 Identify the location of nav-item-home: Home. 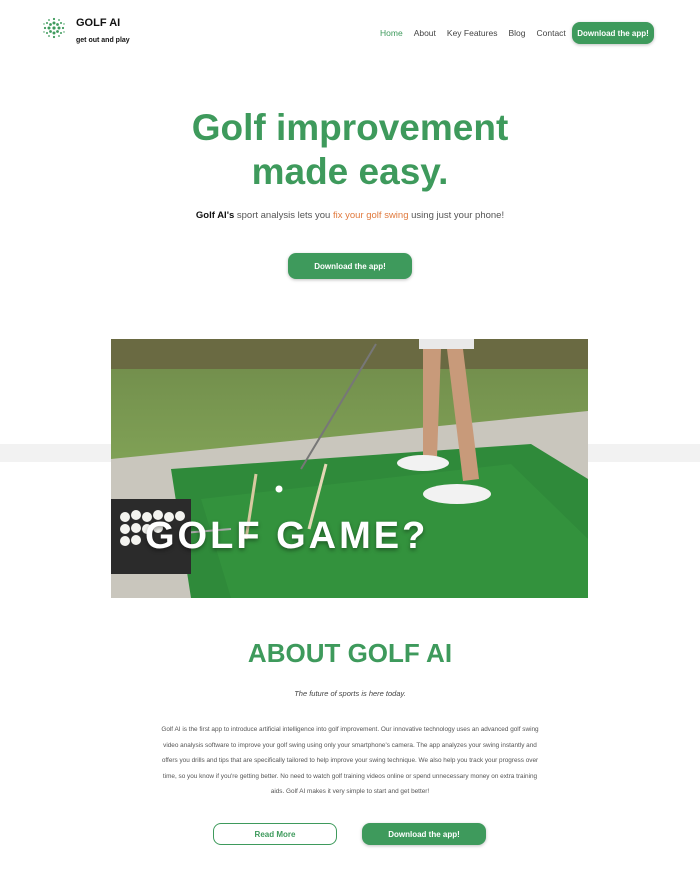
(391, 33).